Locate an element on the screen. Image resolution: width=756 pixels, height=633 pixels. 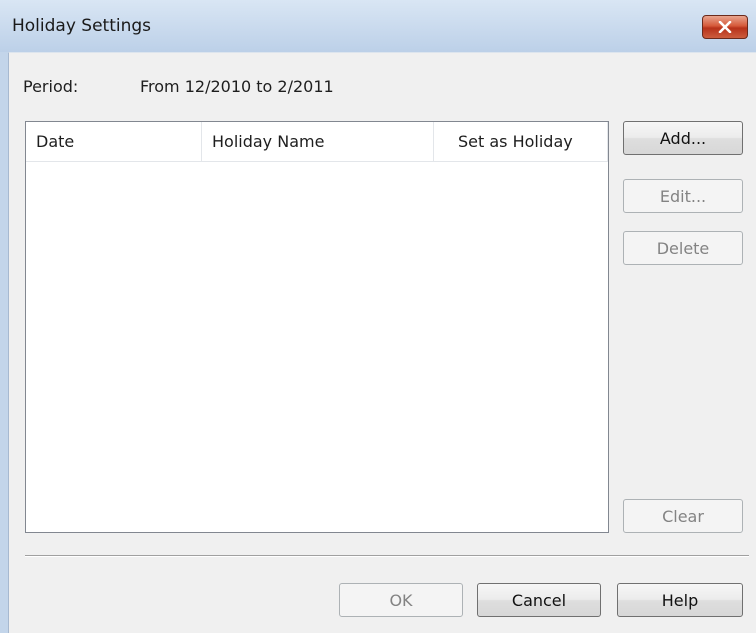
window-title: Holiday Settings is located at coordinates (82, 26).